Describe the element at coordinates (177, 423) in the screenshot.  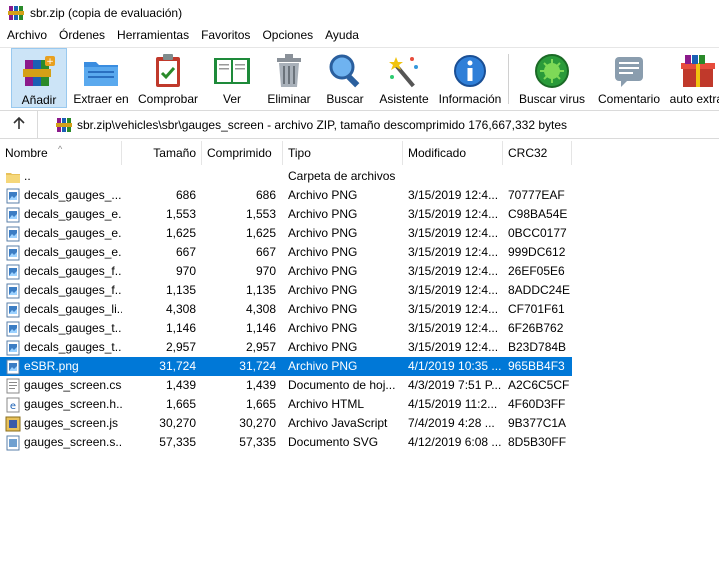
I see `file-size: 30,270` at that location.